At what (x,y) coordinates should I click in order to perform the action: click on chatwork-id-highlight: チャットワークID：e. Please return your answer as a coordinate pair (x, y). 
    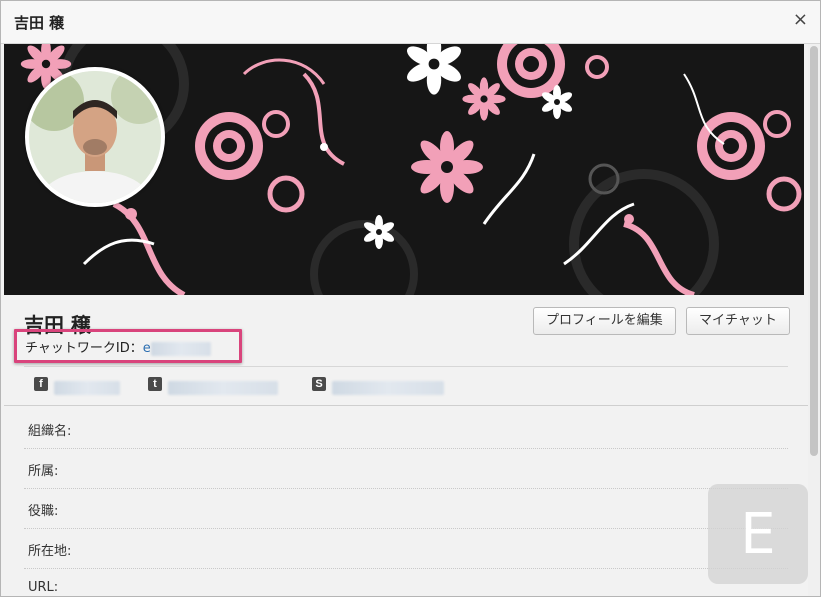
    Looking at the image, I should click on (128, 346).